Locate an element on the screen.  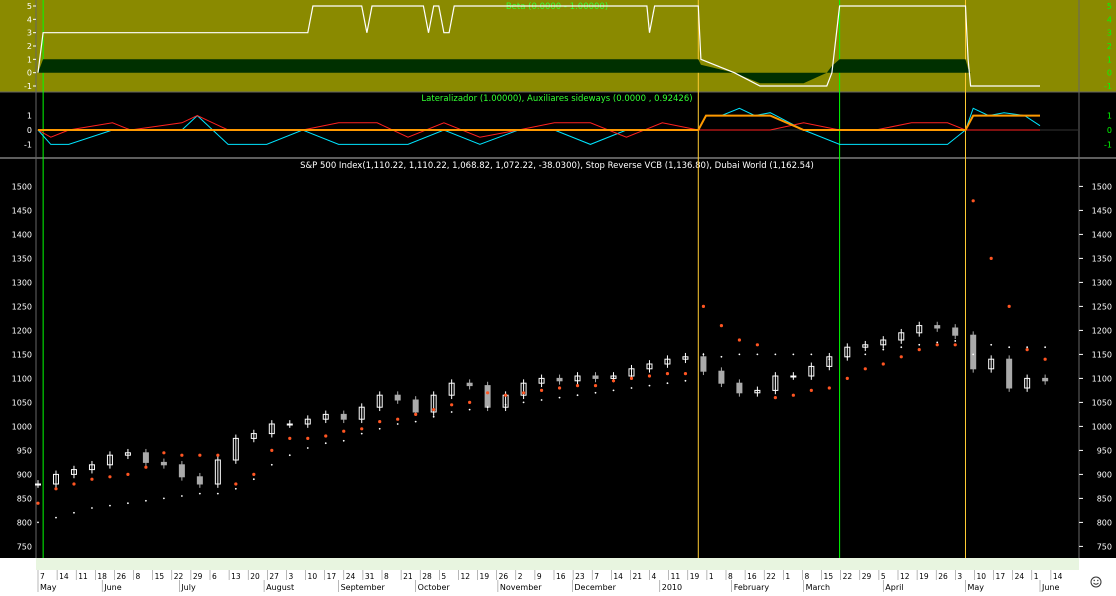
x-day-label: 31 is located at coordinates (370, 576).